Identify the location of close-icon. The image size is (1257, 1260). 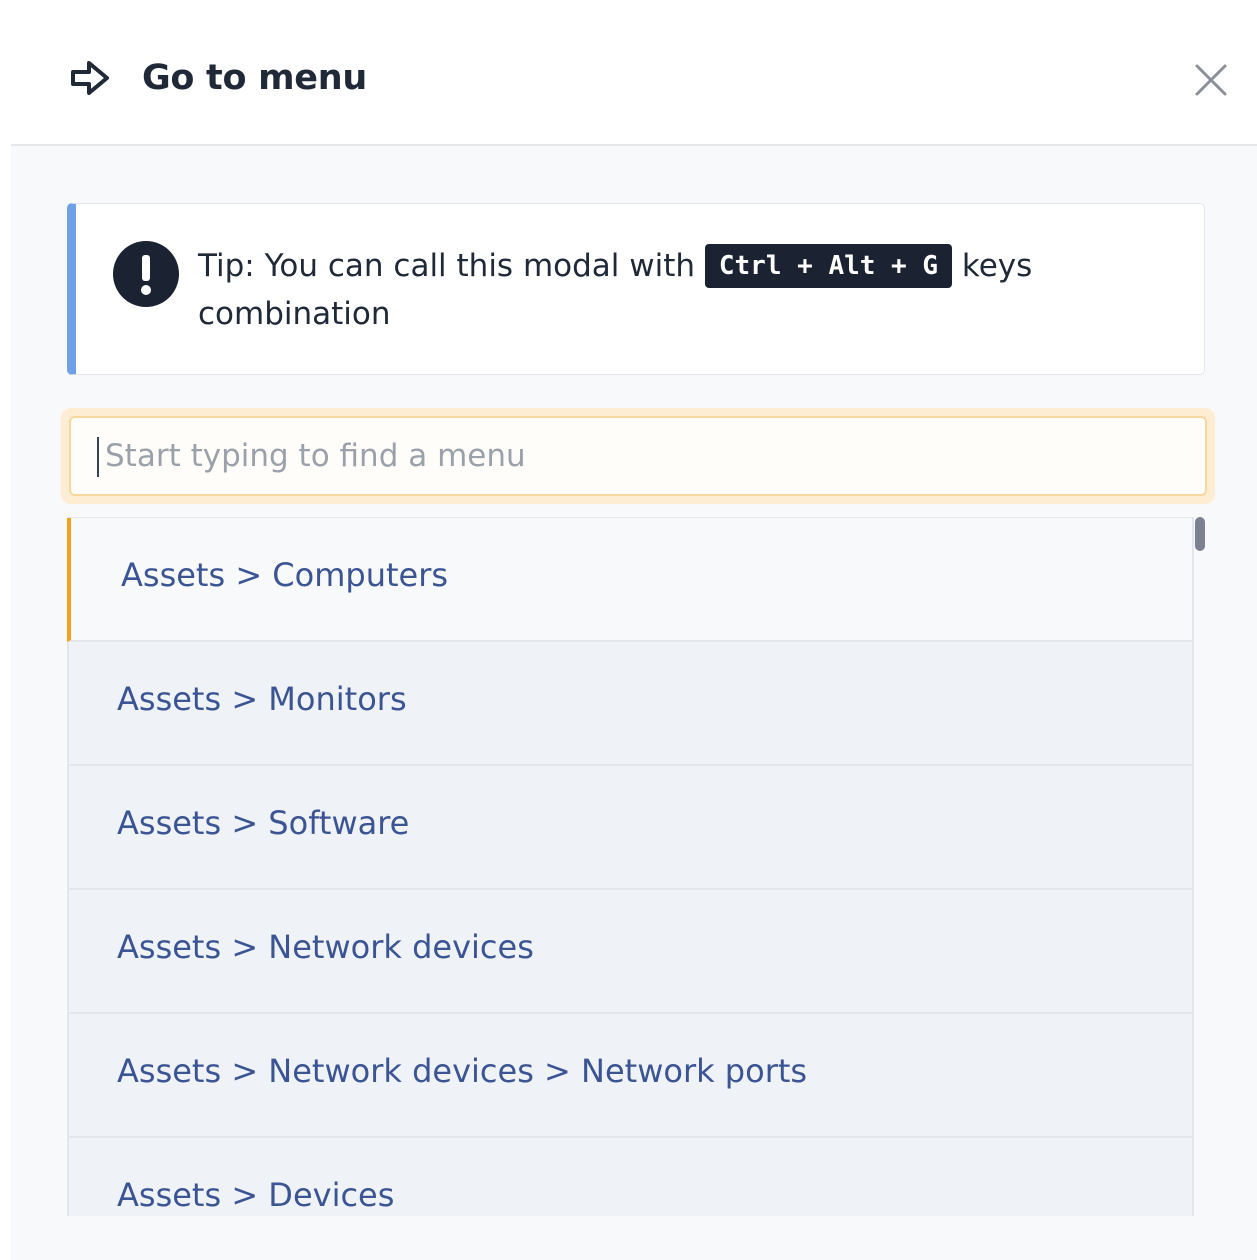
(1211, 80).